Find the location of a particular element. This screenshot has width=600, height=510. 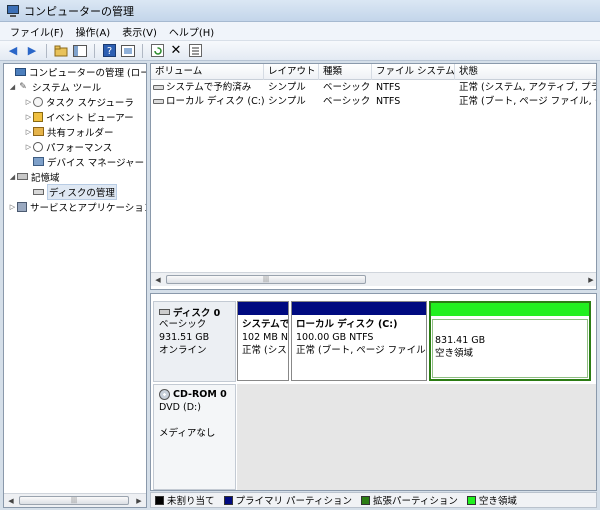

left-horizontal-scrollbar: ◀ ||| ▶ is located at coordinates (75, 500).